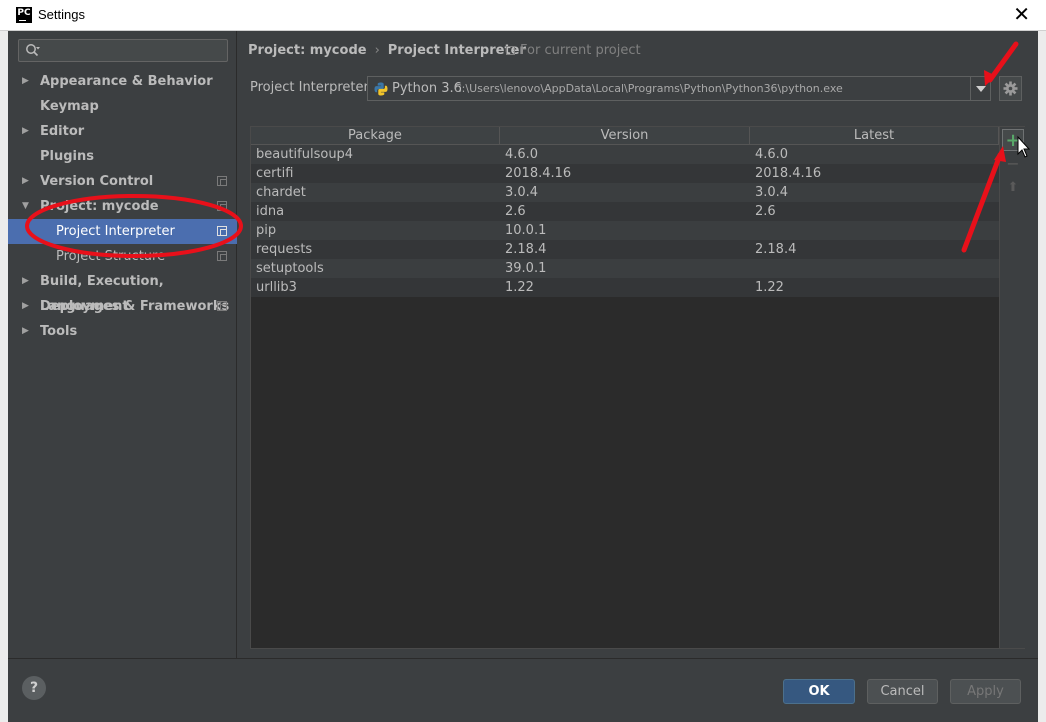  Describe the element at coordinates (1042, 376) in the screenshot. I see `background-window-strip-right` at that location.